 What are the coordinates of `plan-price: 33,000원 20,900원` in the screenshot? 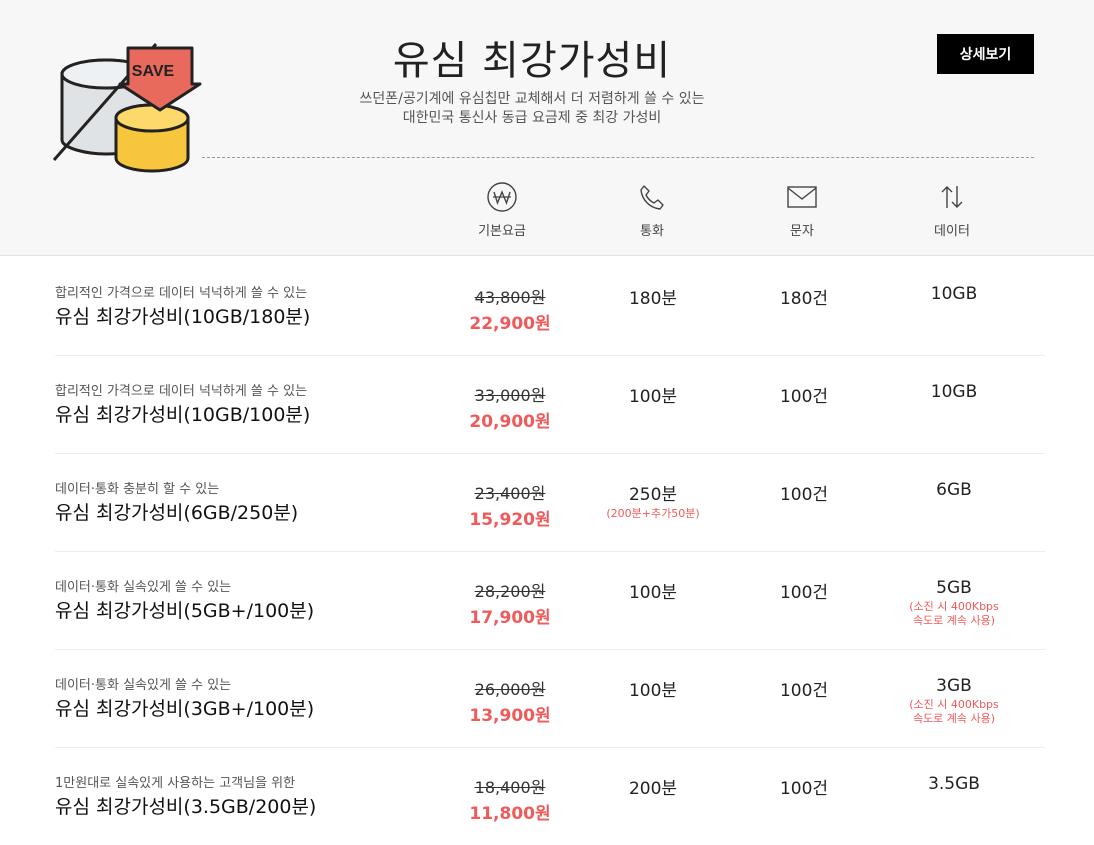 It's located at (510, 407).